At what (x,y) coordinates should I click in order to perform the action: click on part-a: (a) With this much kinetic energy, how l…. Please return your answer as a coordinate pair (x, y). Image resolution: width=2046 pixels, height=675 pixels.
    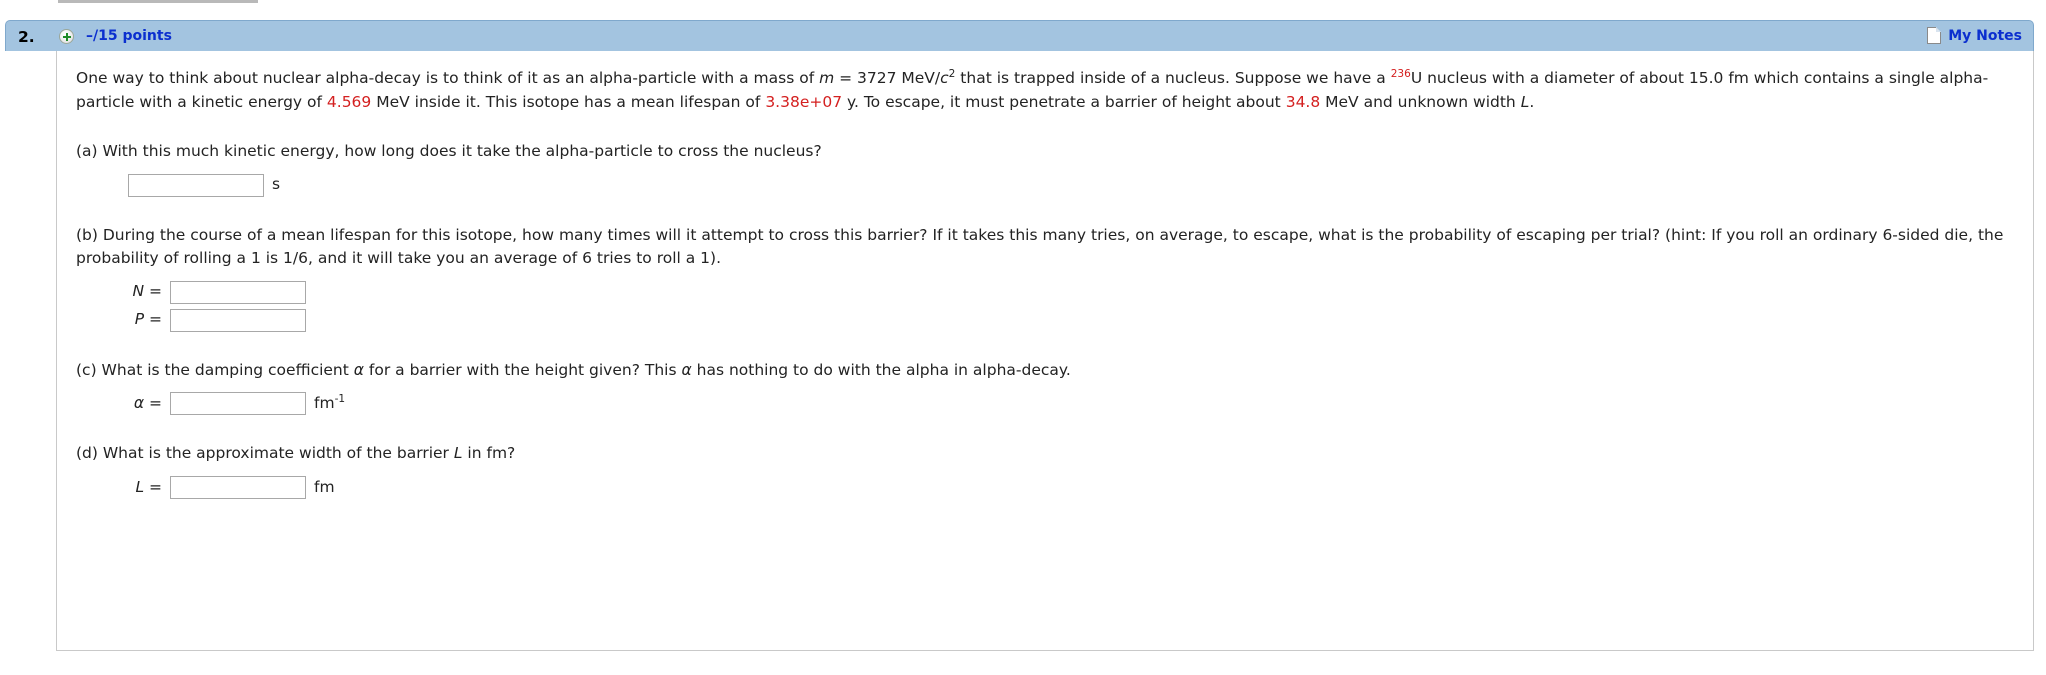
    Looking at the image, I should click on (1041, 169).